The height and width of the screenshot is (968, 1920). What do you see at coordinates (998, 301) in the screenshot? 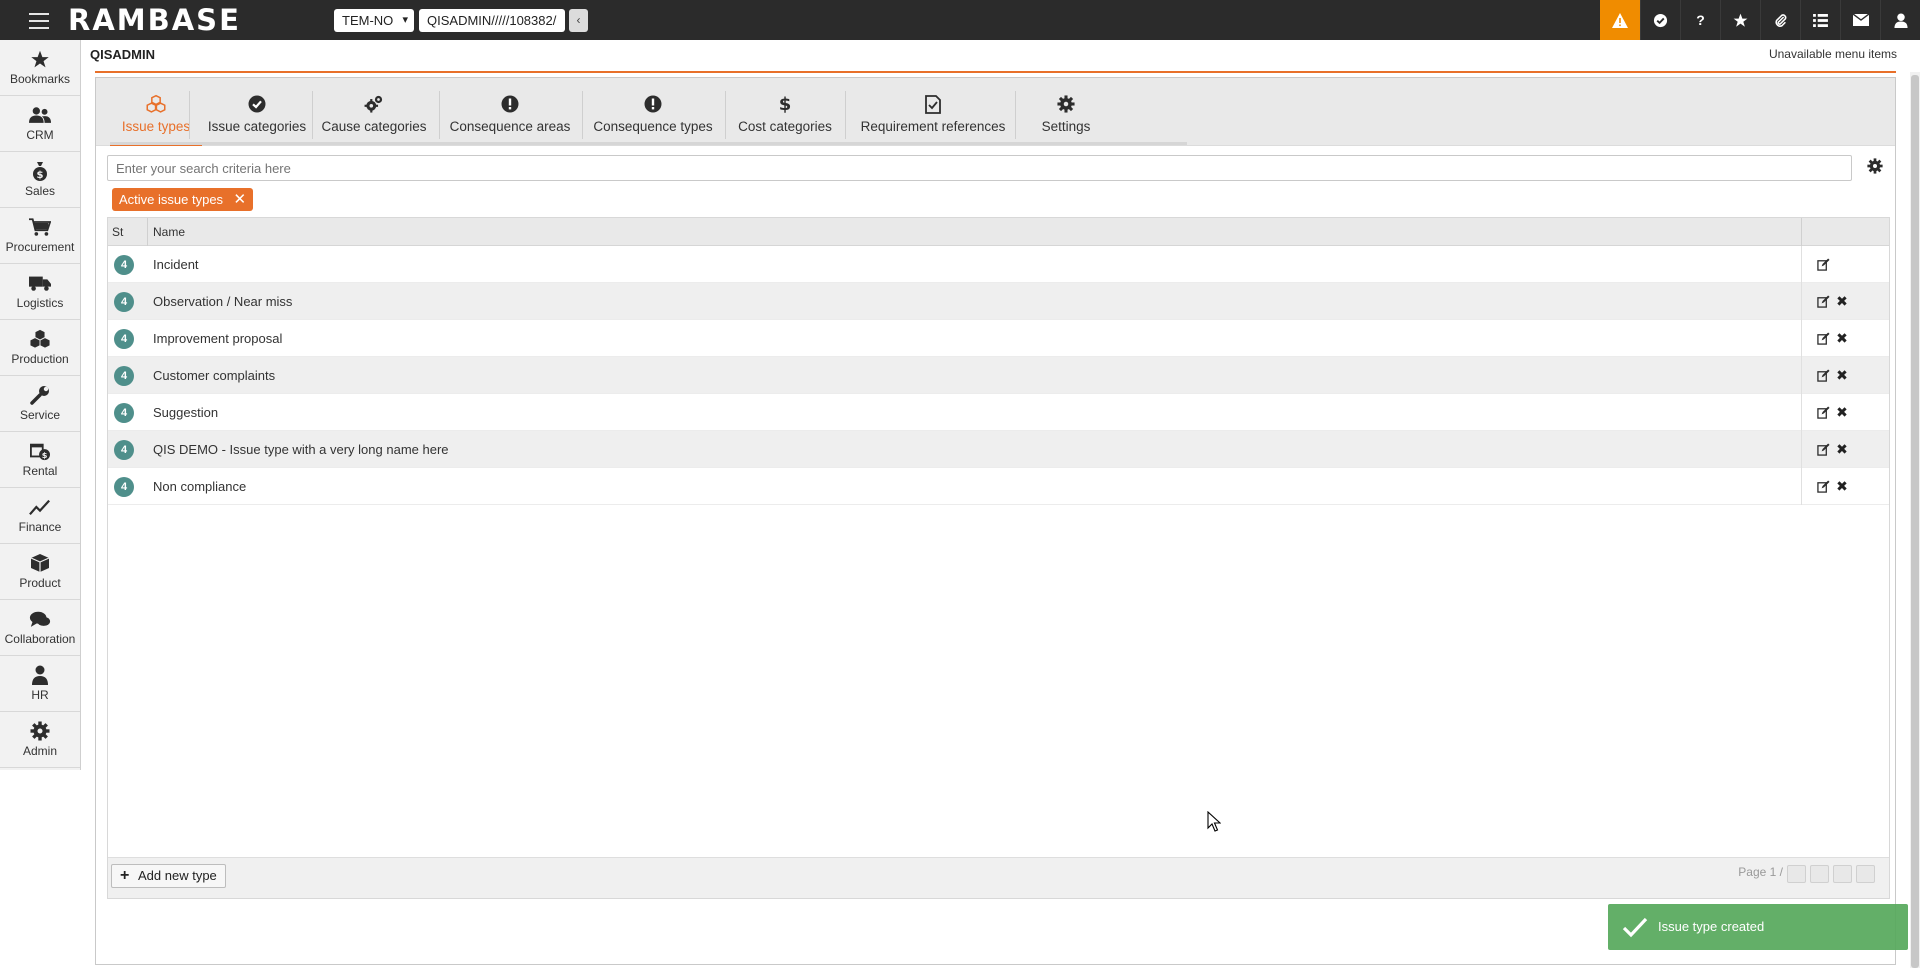
I see `table-row: 4 Observation / Near miss ✖` at bounding box center [998, 301].